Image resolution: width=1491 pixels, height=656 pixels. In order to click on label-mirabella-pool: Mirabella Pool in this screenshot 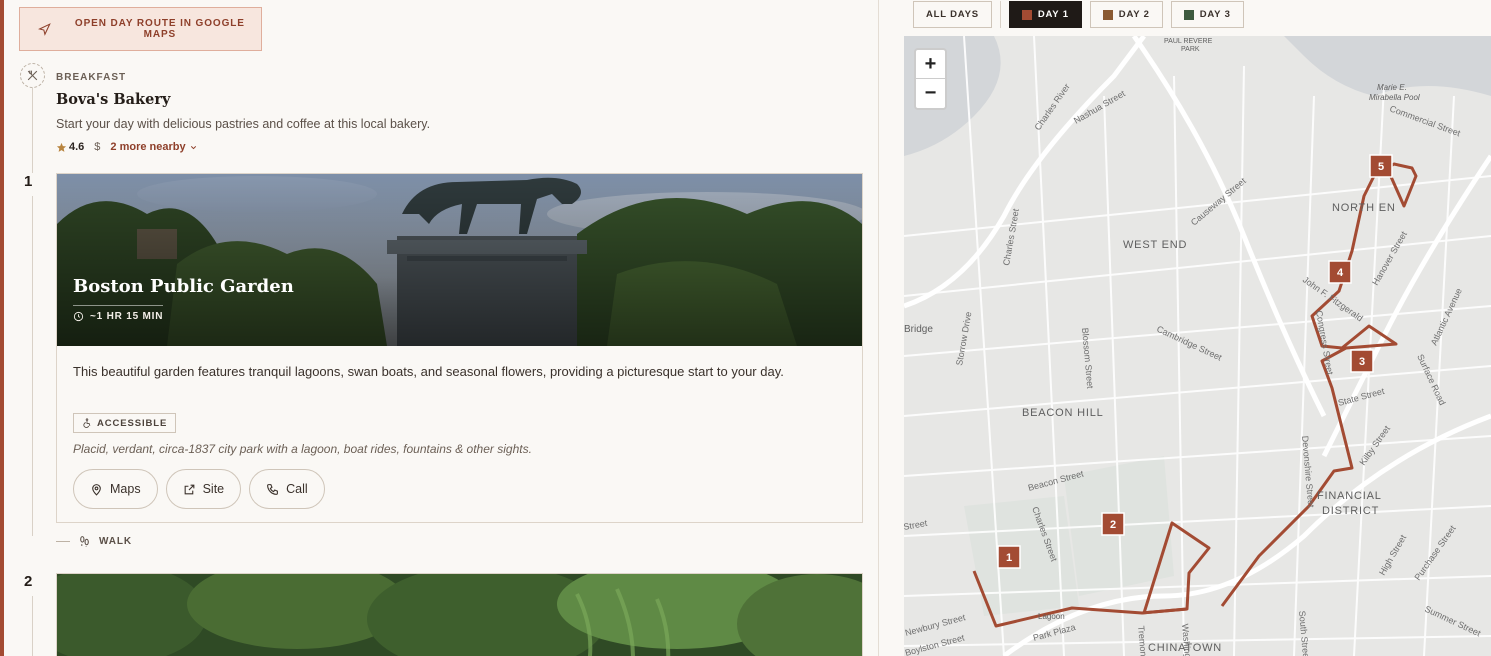, I will do `click(1394, 97)`.